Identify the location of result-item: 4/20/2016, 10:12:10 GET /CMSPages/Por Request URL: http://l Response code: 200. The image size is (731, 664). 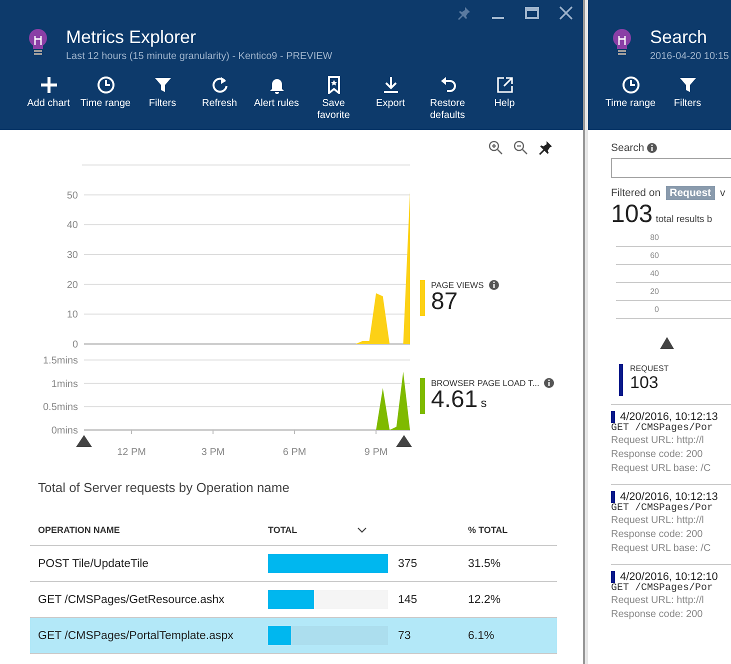
(671, 593).